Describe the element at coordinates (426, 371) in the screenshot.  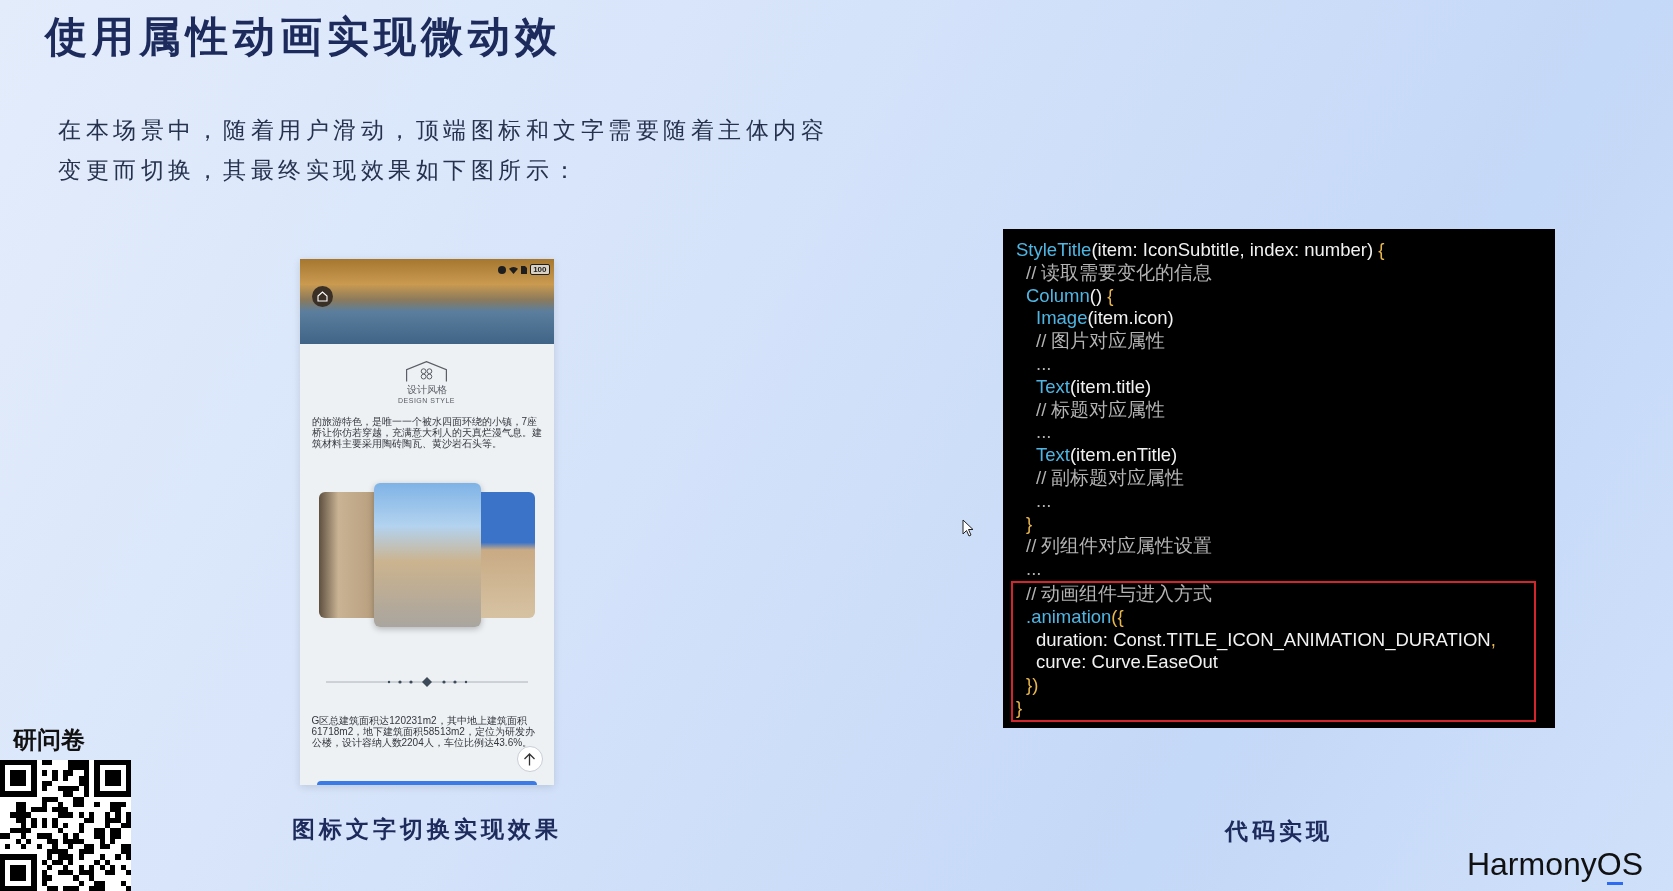
I see `house-icon` at that location.